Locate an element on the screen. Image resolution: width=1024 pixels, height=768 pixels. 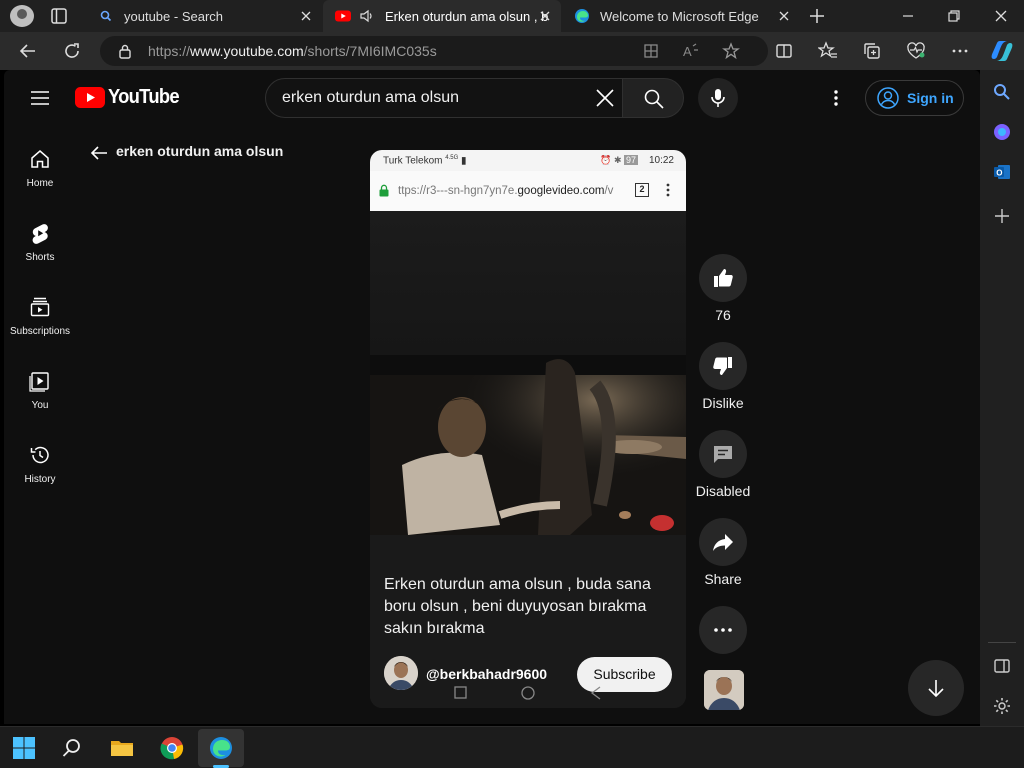
edge-taskbar-icon is located at coordinates (221, 748).